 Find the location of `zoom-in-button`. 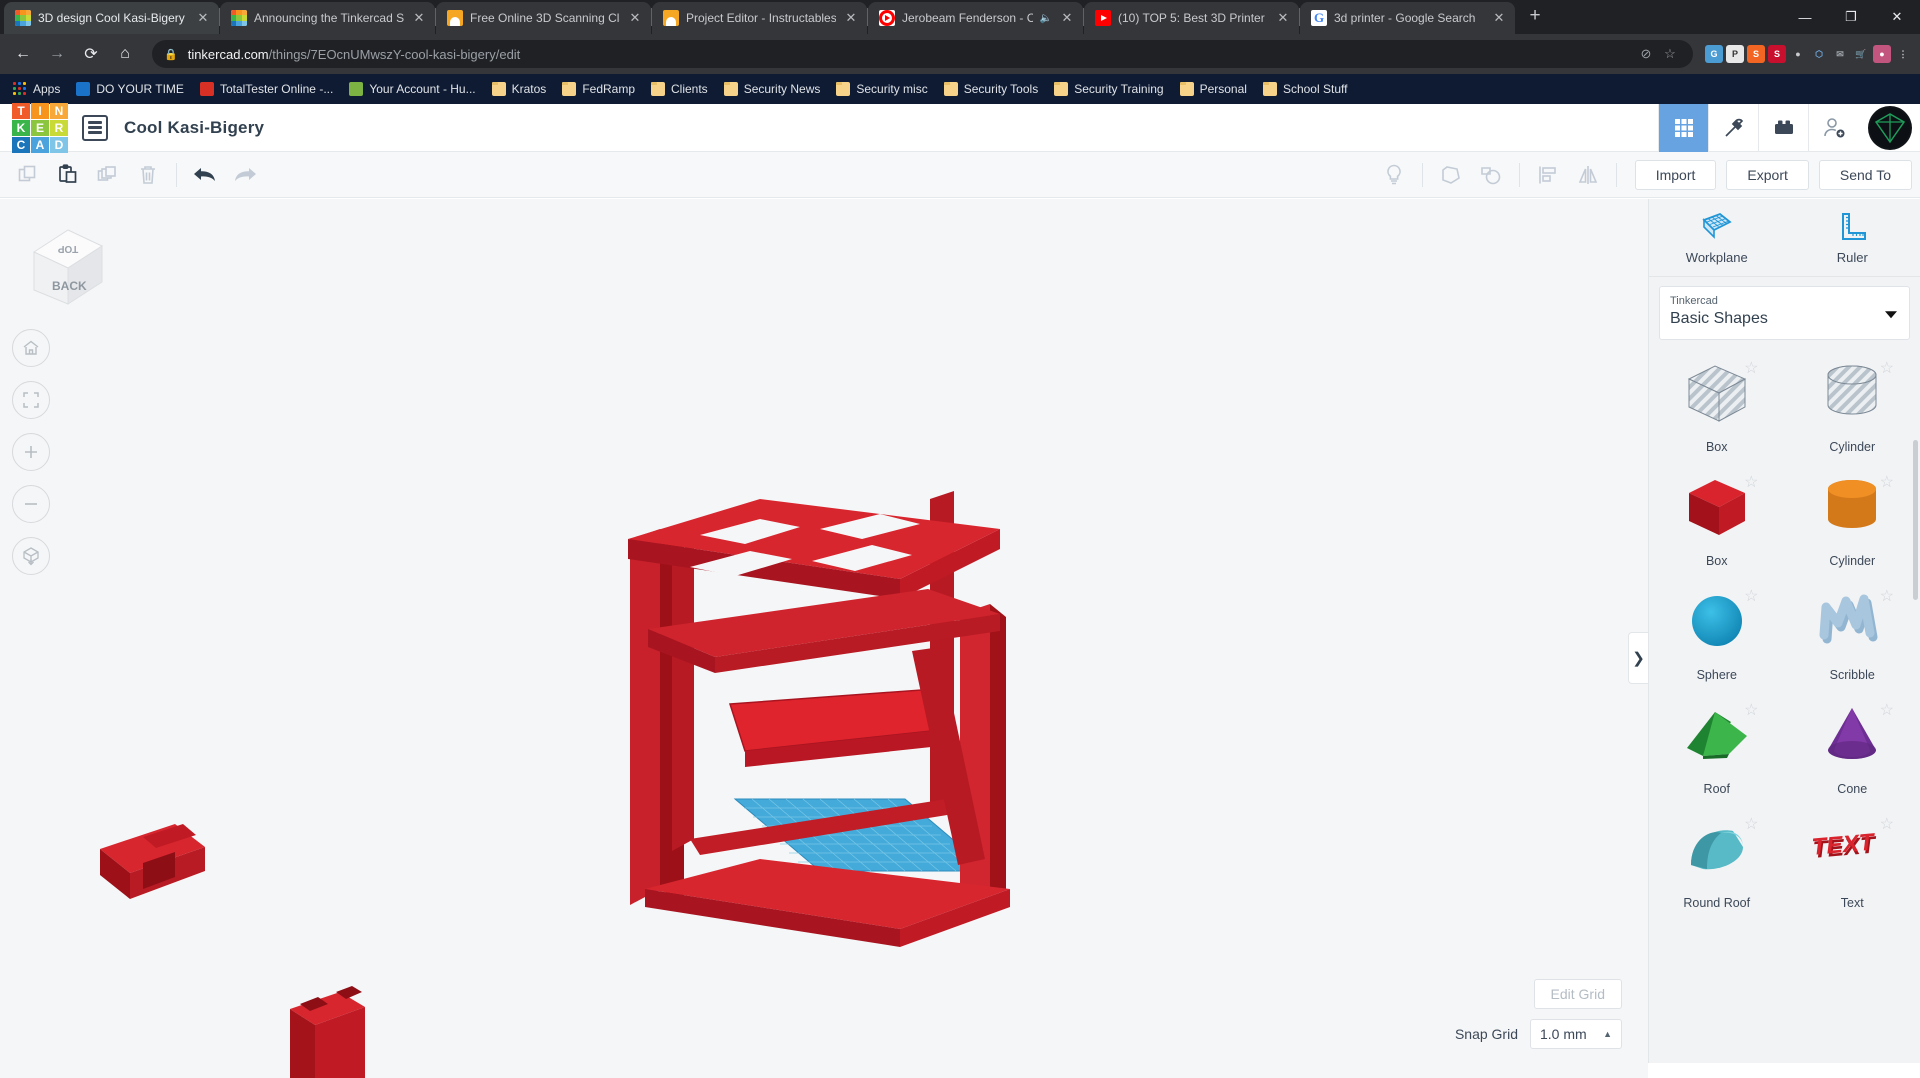

zoom-in-button is located at coordinates (31, 452).